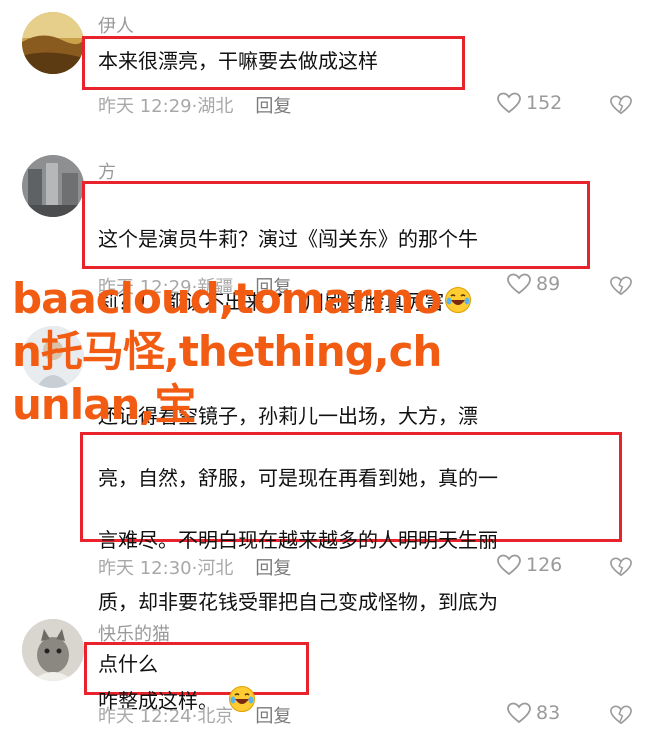  Describe the element at coordinates (298, 540) in the screenshot. I see `comment-text-line: 言难尽。不明白现在越来越多的人明明天生丽` at that location.